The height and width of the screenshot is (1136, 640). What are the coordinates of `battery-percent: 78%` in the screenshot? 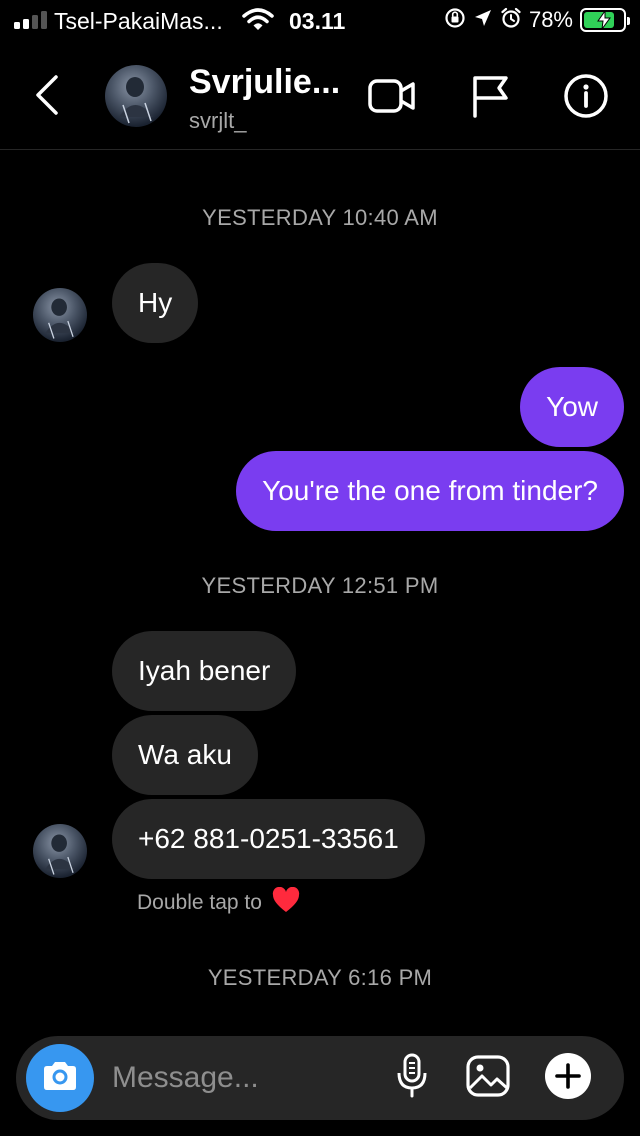 It's located at (550, 19).